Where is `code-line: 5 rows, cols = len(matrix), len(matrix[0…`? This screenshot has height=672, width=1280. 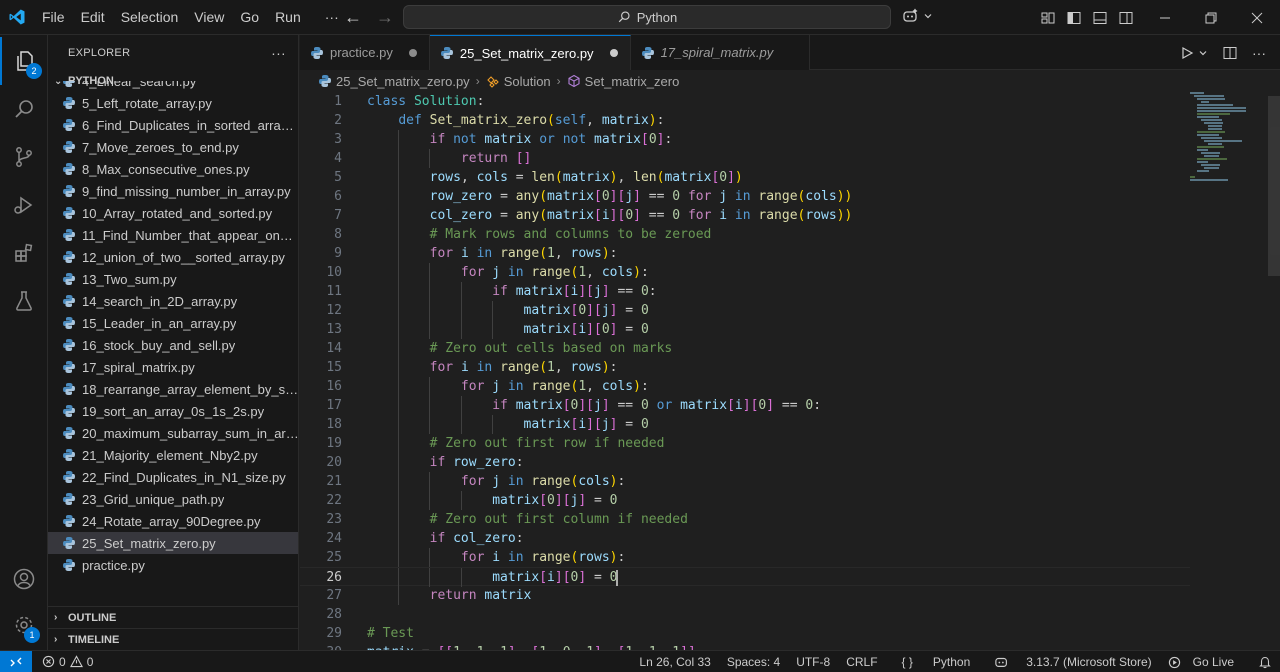
code-line: 5 rows, cols = len(matrix), len(matrix[0… is located at coordinates (745, 177).